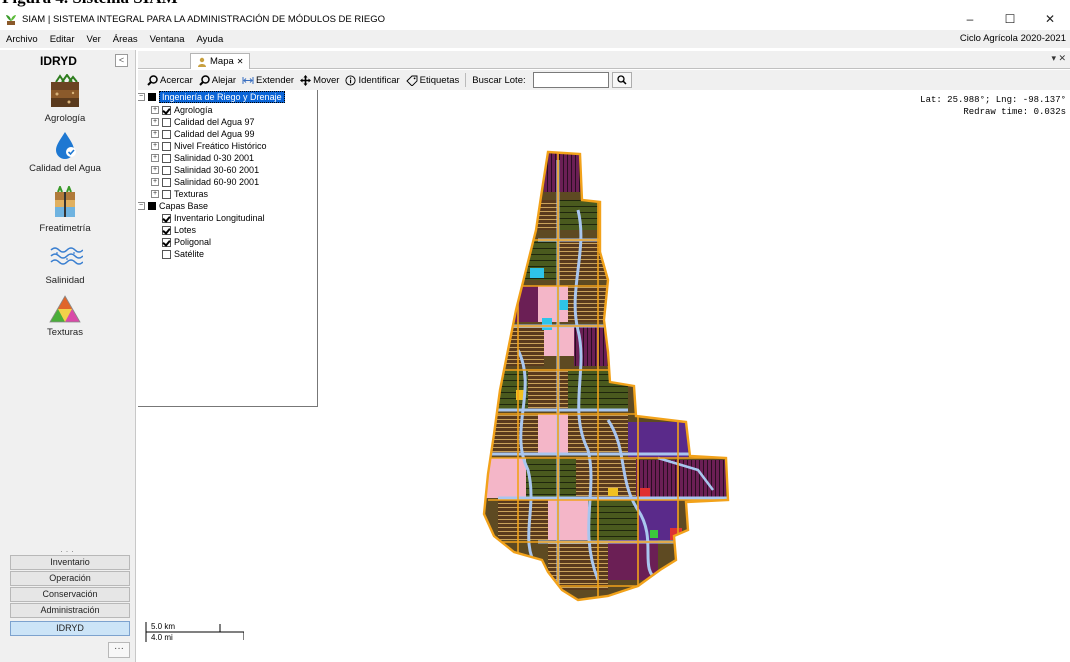 Image resolution: width=1070 pixels, height=662 pixels. What do you see at coordinates (167, 39) in the screenshot?
I see `menu-ventana: Ventana` at bounding box center [167, 39].